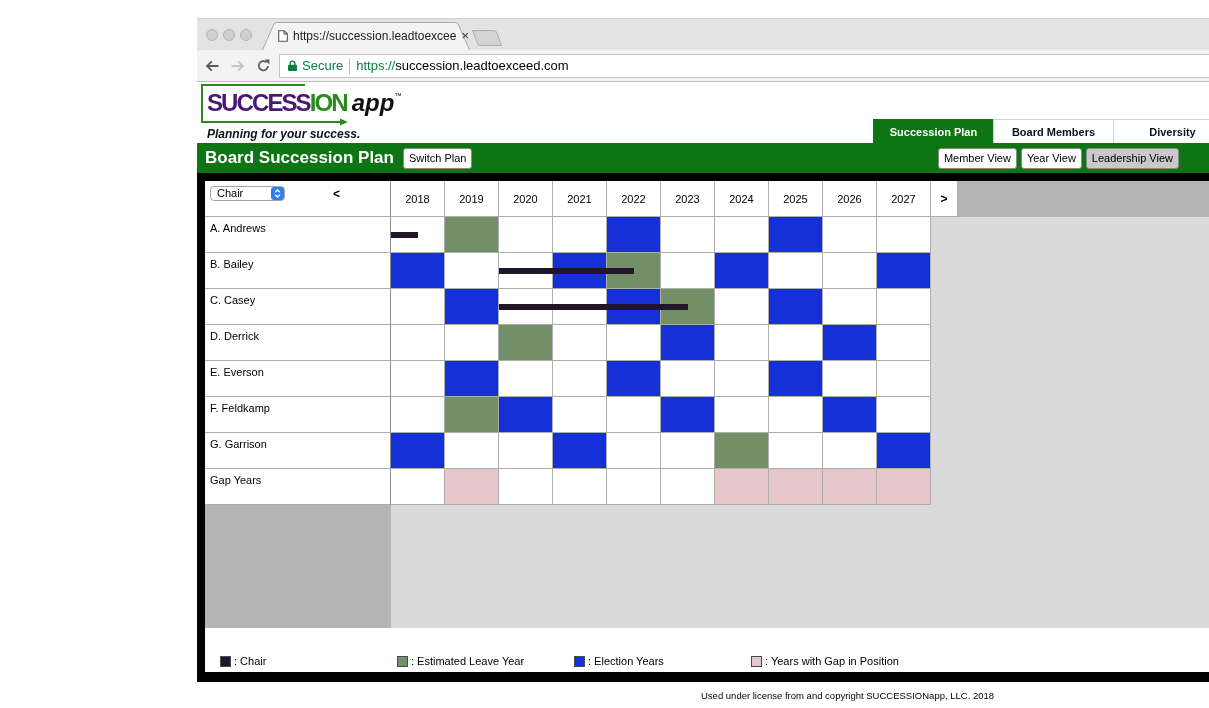  Describe the element at coordinates (1051, 158) in the screenshot. I see `view-button: Year View` at that location.